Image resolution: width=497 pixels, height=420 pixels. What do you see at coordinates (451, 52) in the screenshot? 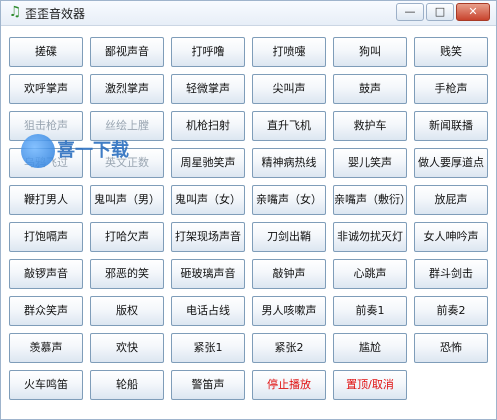
I see `sound-button: 贱笑` at bounding box center [451, 52].